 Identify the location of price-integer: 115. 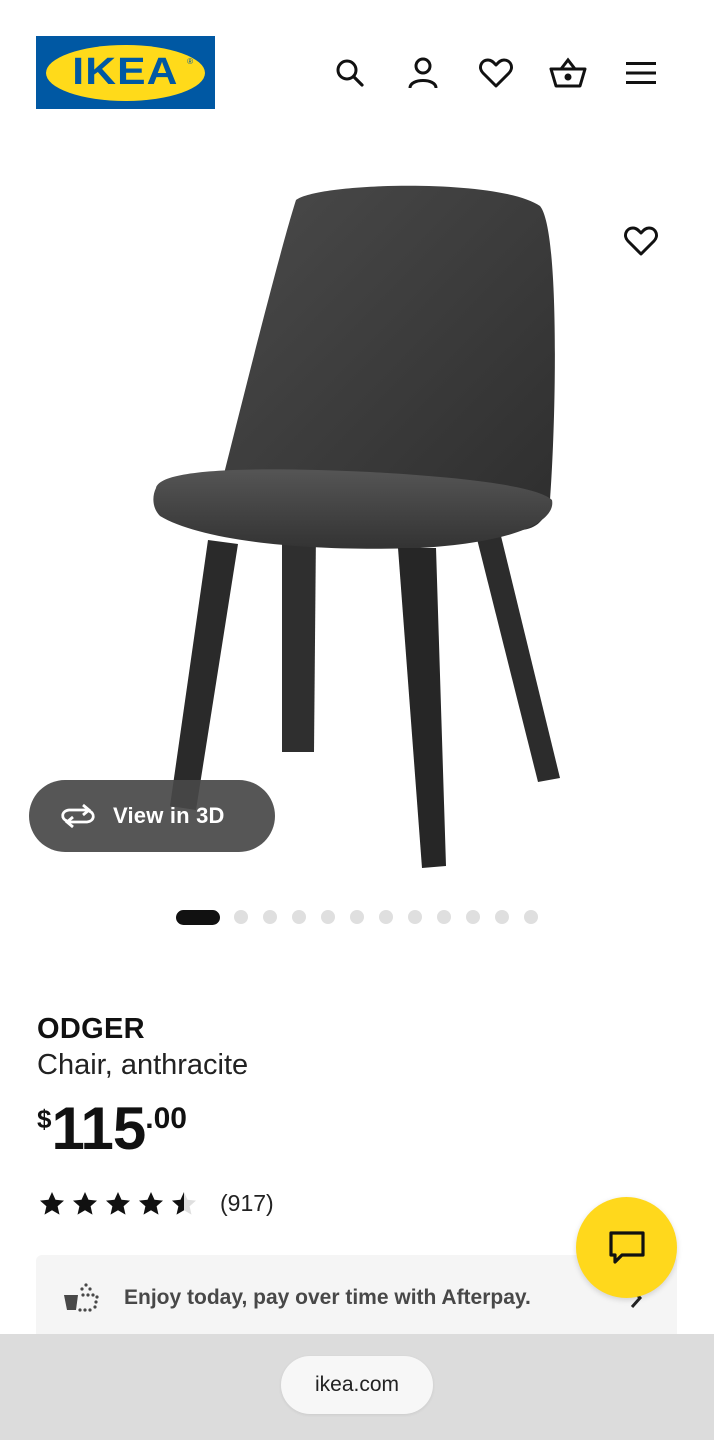
(98, 1128).